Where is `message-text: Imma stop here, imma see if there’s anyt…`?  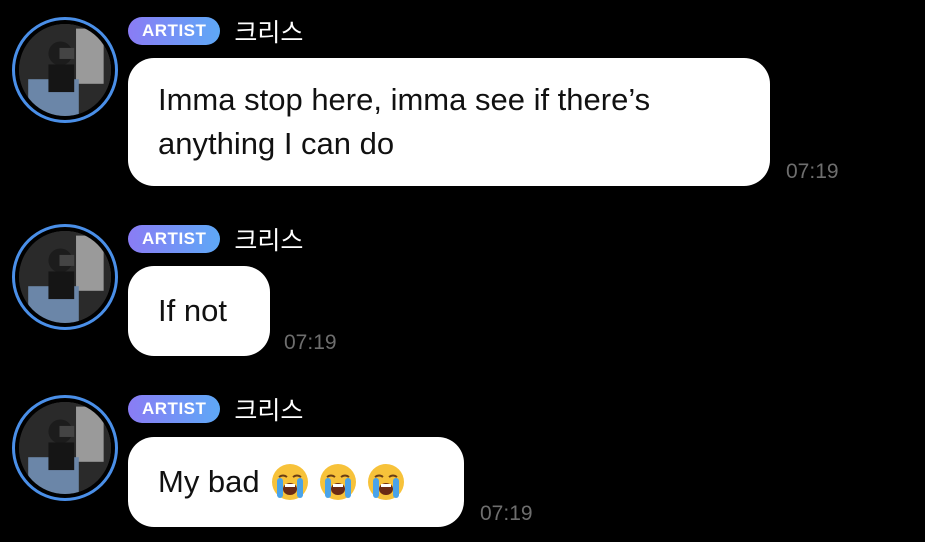
message-text: Imma stop here, imma see if there’s anyt… is located at coordinates (404, 121).